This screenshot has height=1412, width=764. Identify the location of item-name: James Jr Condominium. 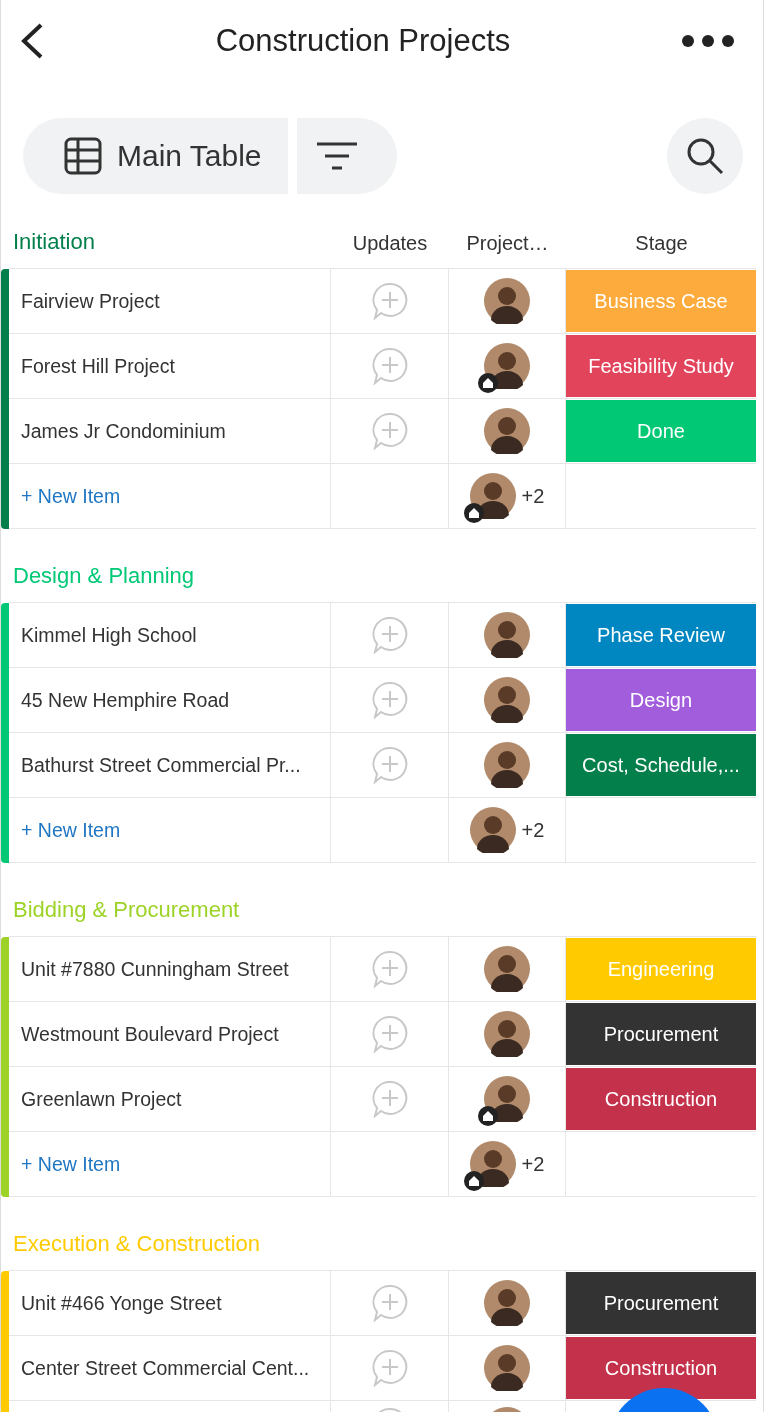
(123, 431).